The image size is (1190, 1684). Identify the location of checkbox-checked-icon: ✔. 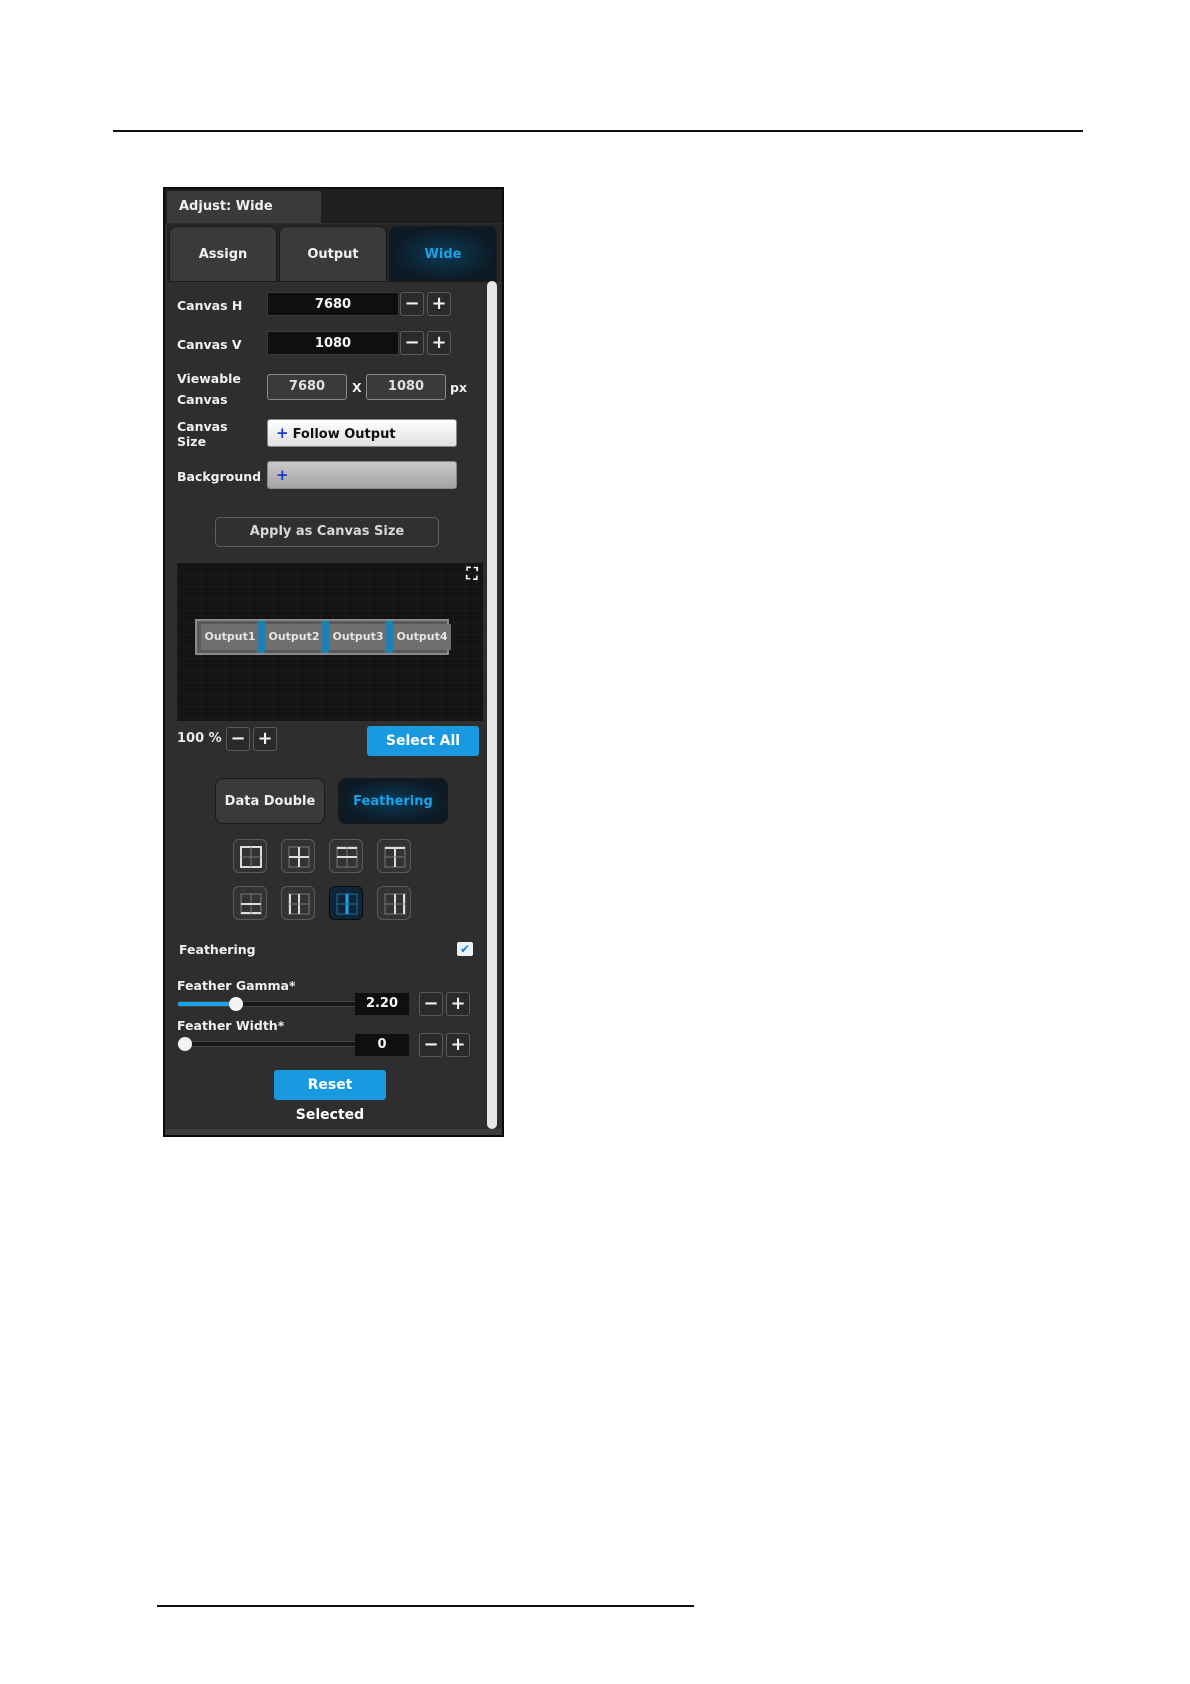
(465, 949).